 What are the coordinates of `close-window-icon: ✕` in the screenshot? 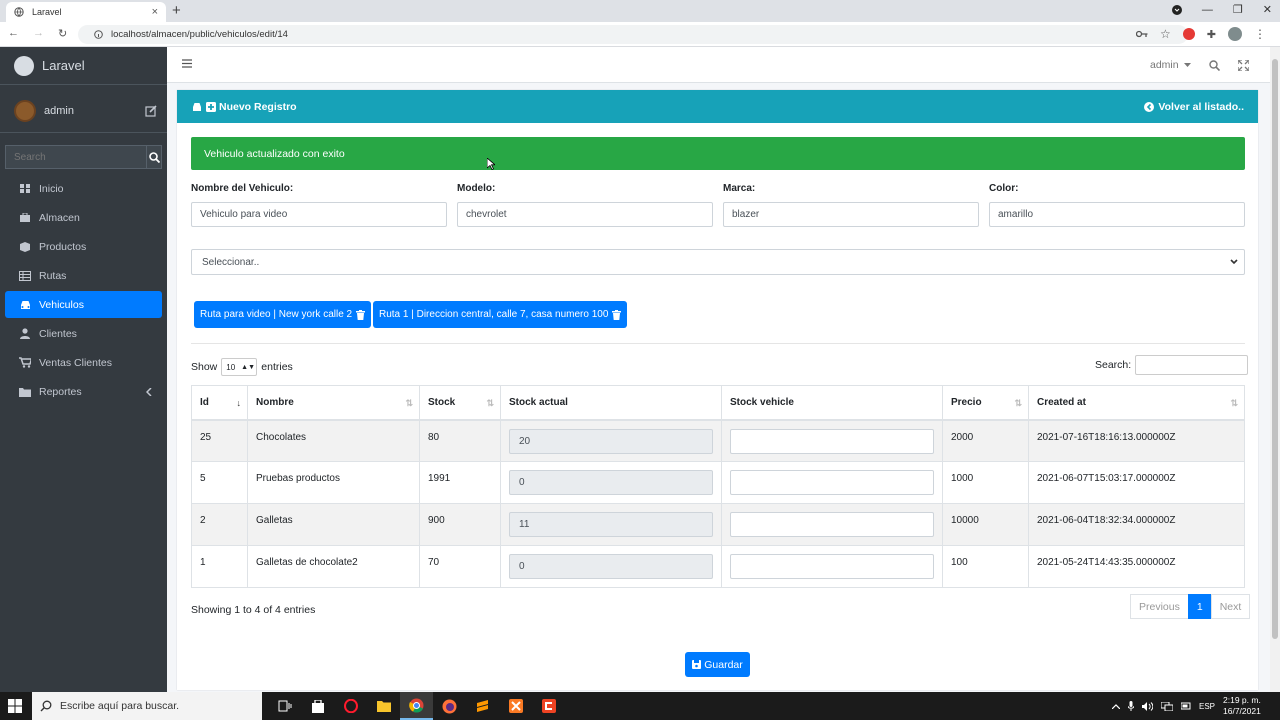 It's located at (1267, 9).